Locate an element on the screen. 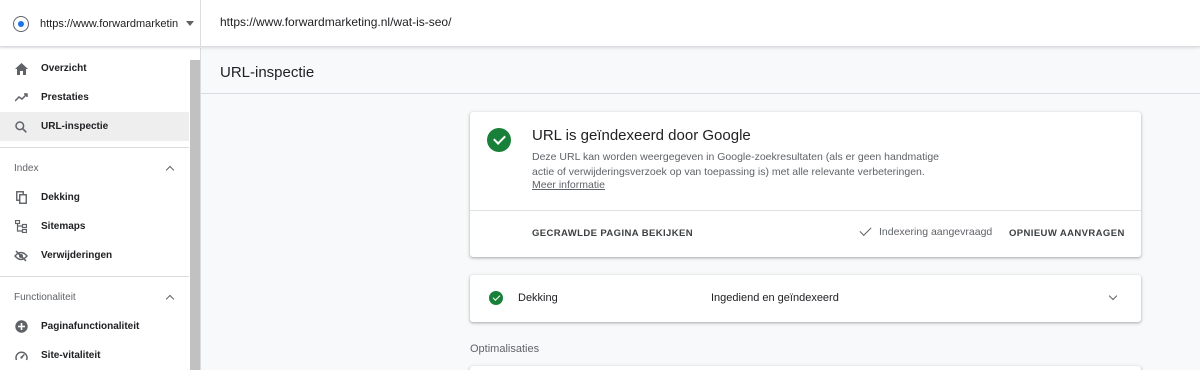 The width and height of the screenshot is (1200, 370). section-title: Index is located at coordinates (26, 168).